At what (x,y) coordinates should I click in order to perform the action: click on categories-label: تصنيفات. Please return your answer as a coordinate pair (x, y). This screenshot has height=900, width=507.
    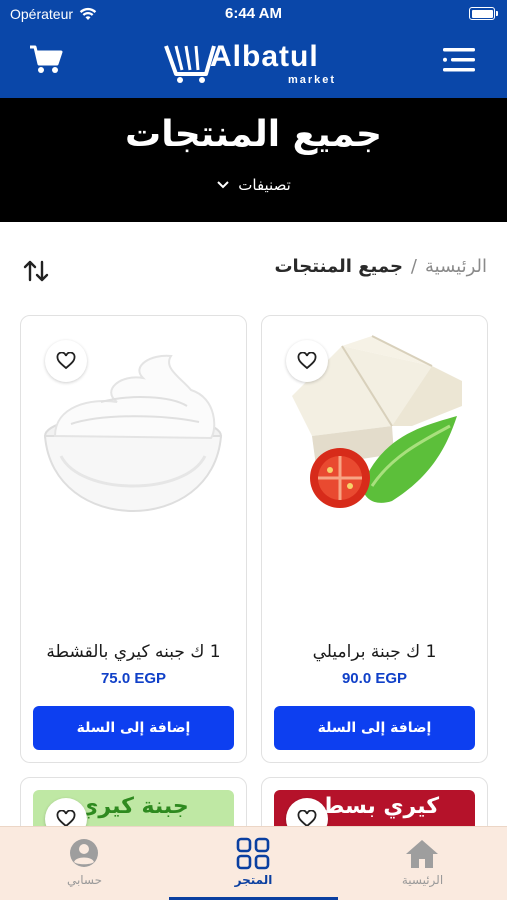
    Looking at the image, I should click on (264, 185).